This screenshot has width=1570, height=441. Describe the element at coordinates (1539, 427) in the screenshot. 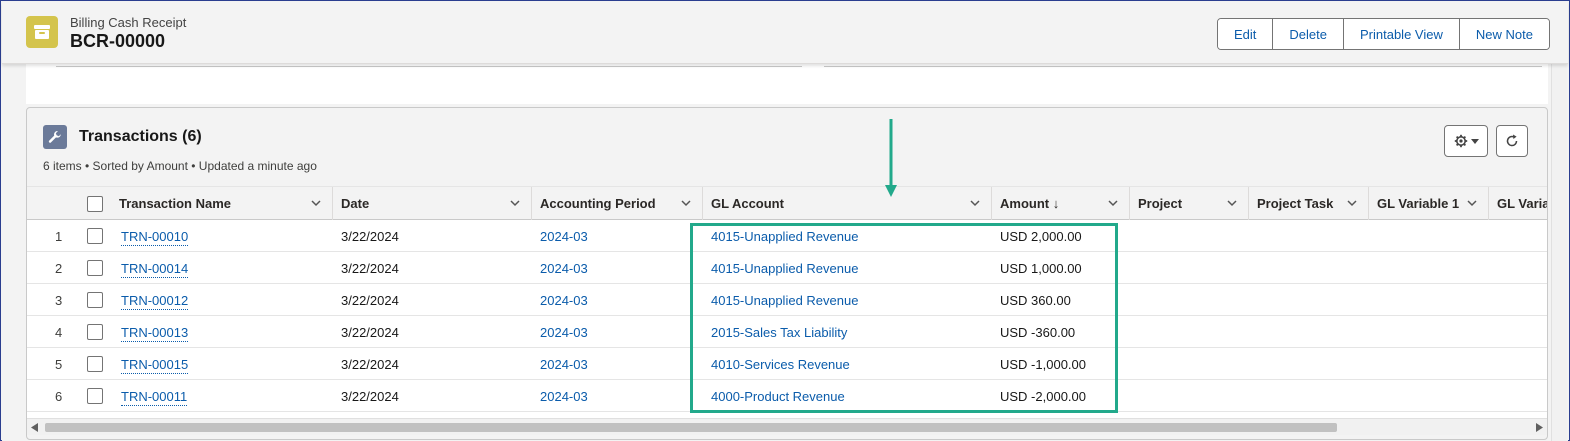

I see `scroll-right-arrow-icon` at that location.